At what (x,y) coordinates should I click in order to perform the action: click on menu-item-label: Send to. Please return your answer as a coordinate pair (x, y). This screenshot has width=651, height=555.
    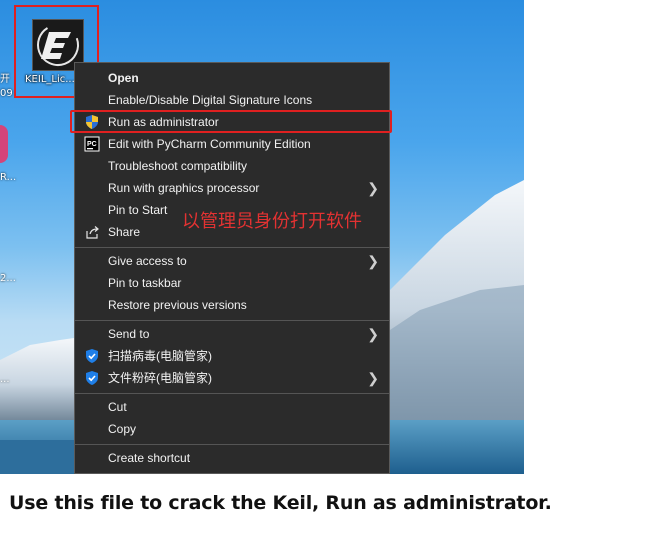
    Looking at the image, I should click on (129, 334).